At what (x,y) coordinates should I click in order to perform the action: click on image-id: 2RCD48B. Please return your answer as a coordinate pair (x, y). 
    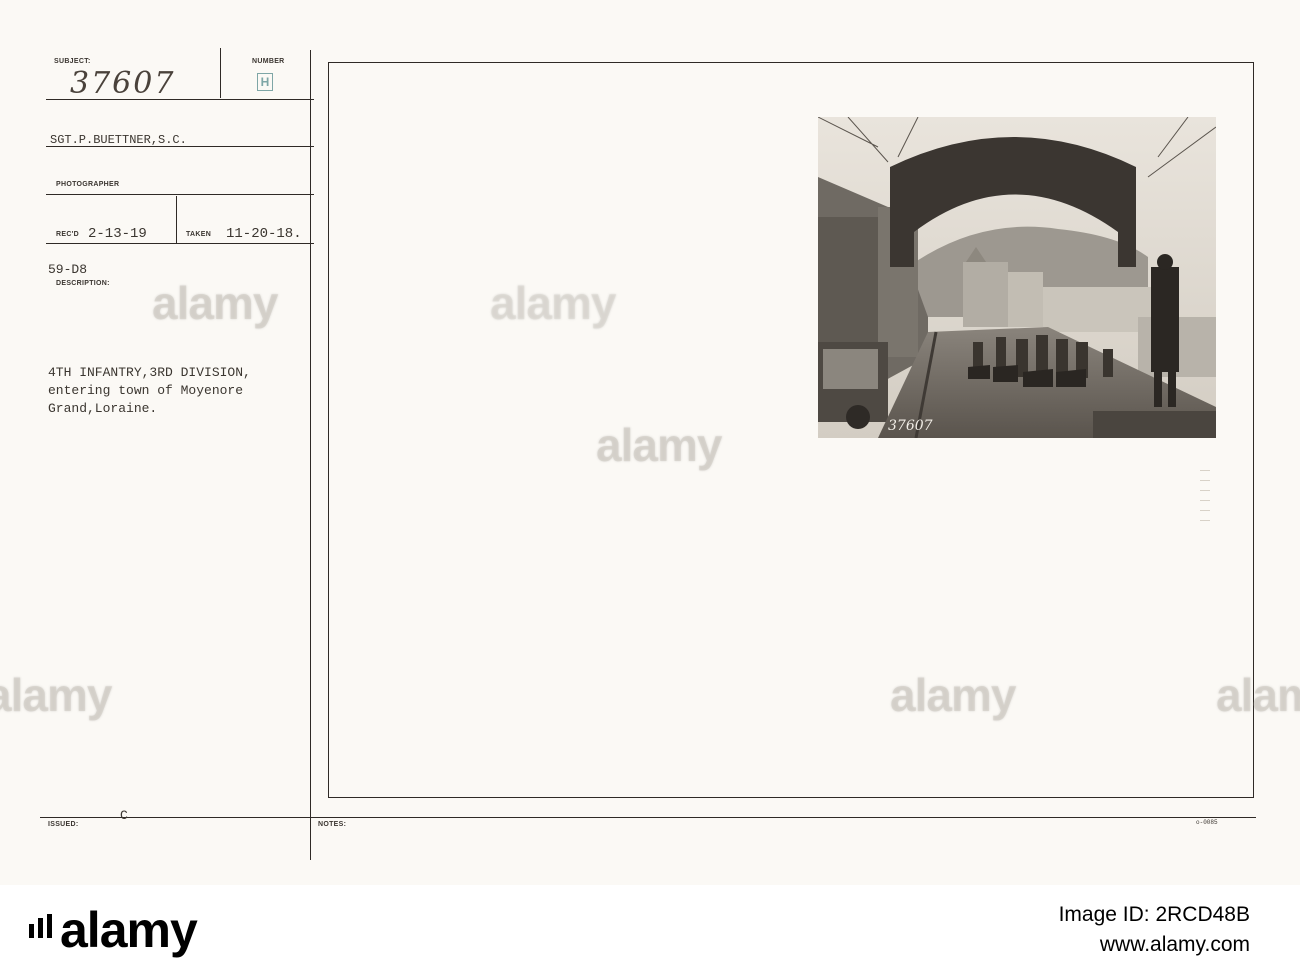
    Looking at the image, I should click on (1202, 914).